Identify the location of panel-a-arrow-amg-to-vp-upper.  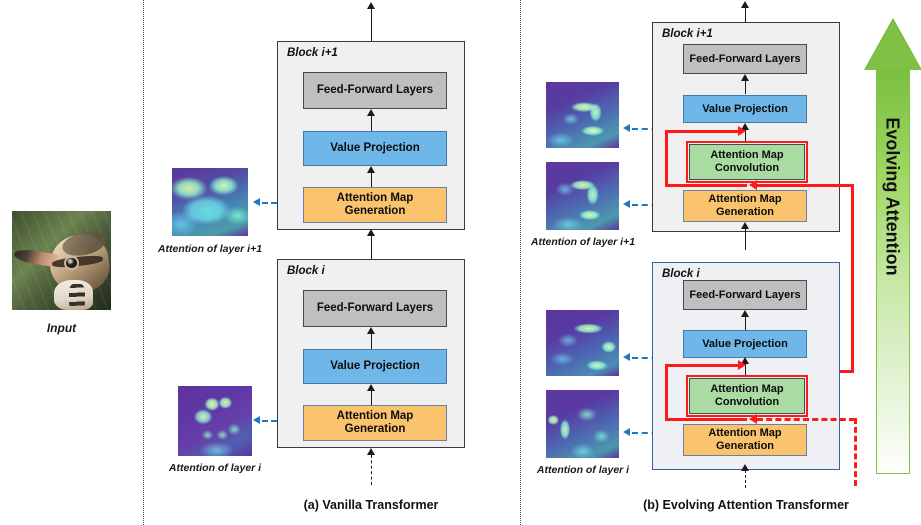
(371, 180).